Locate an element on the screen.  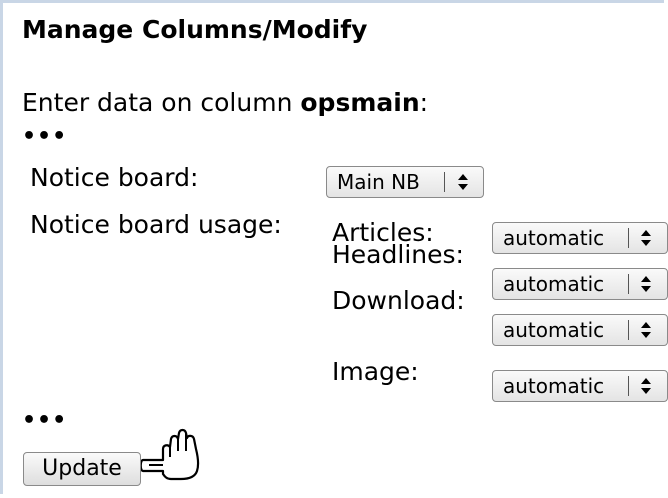
image-select: automatic is located at coordinates (580, 386).